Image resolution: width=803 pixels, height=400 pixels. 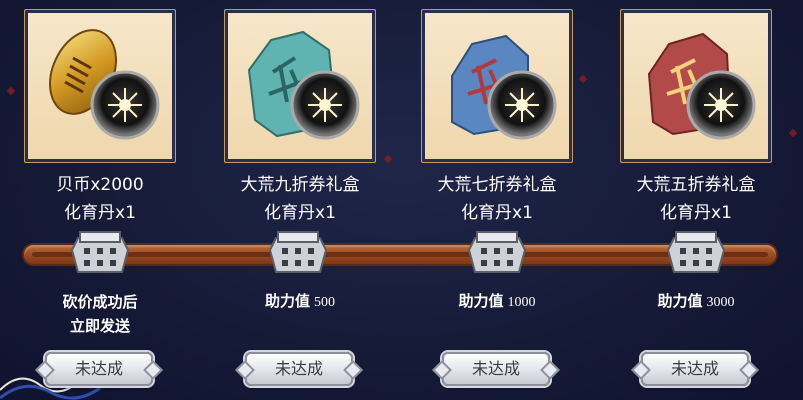 I want to click on blue-rune-stone-icon, so click(x=504, y=87).